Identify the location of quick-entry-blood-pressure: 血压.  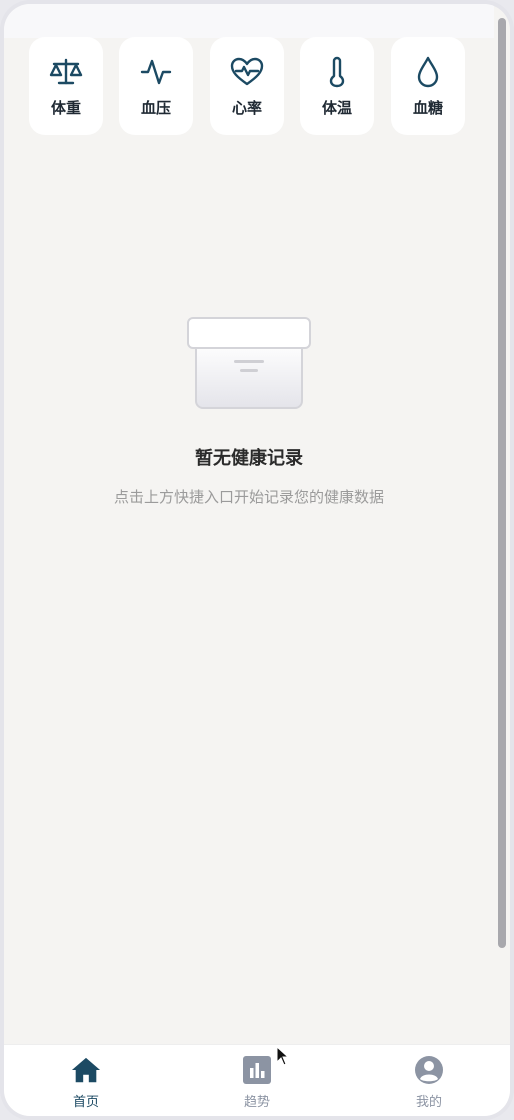
(156, 86).